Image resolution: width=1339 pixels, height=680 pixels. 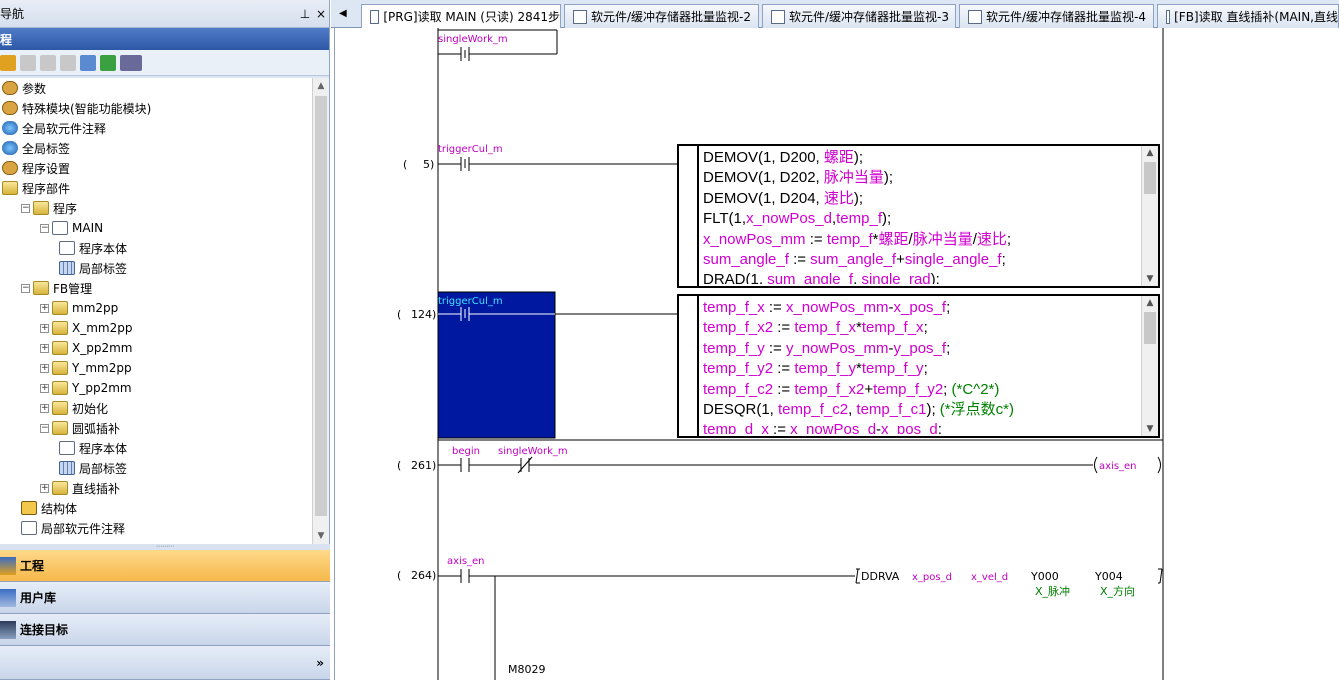 What do you see at coordinates (1248, 16) in the screenshot?
I see `tab-4: [FB]读取 直线插补(MAIN,直线` at bounding box center [1248, 16].